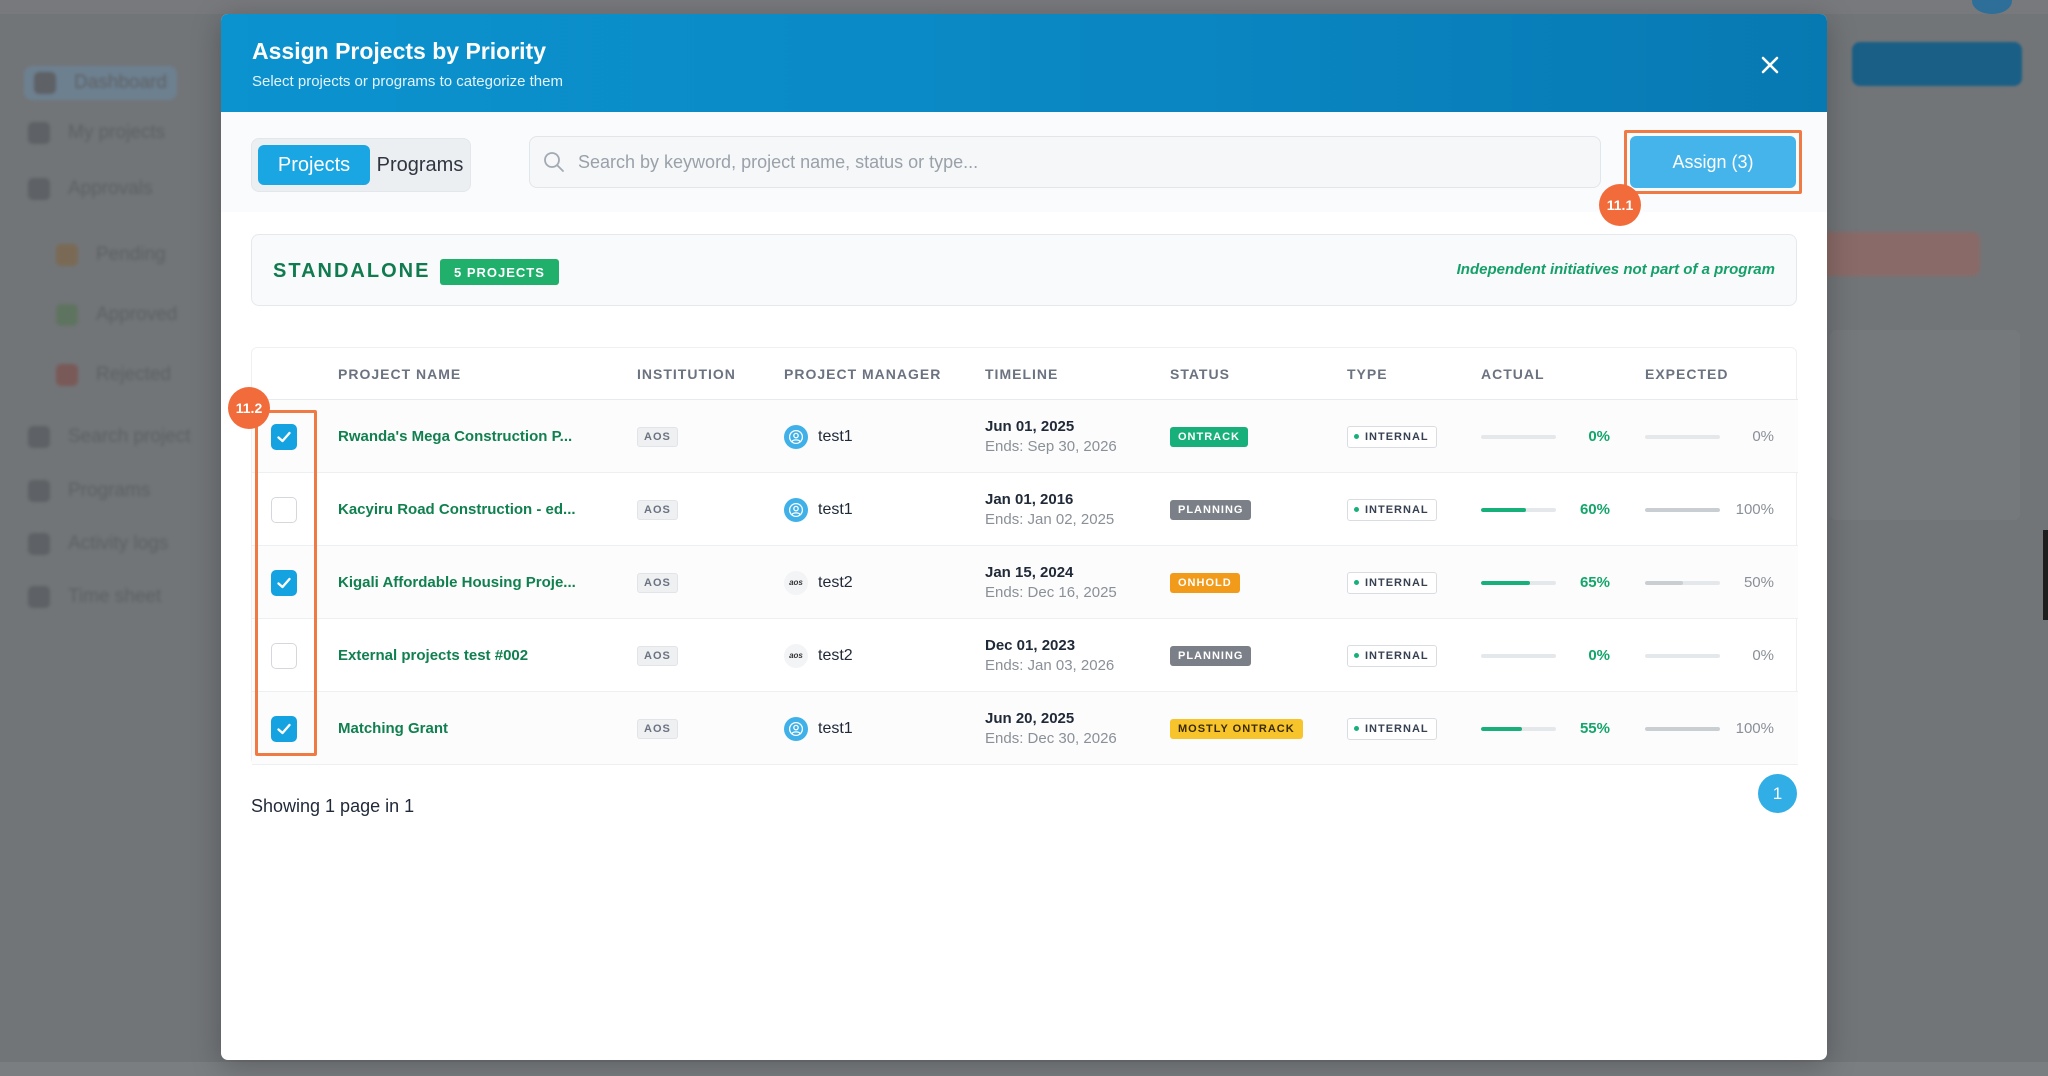 This screenshot has width=2048, height=1076. What do you see at coordinates (862, 374) in the screenshot?
I see `column-header-project-manager: PROJECT MANAGER` at bounding box center [862, 374].